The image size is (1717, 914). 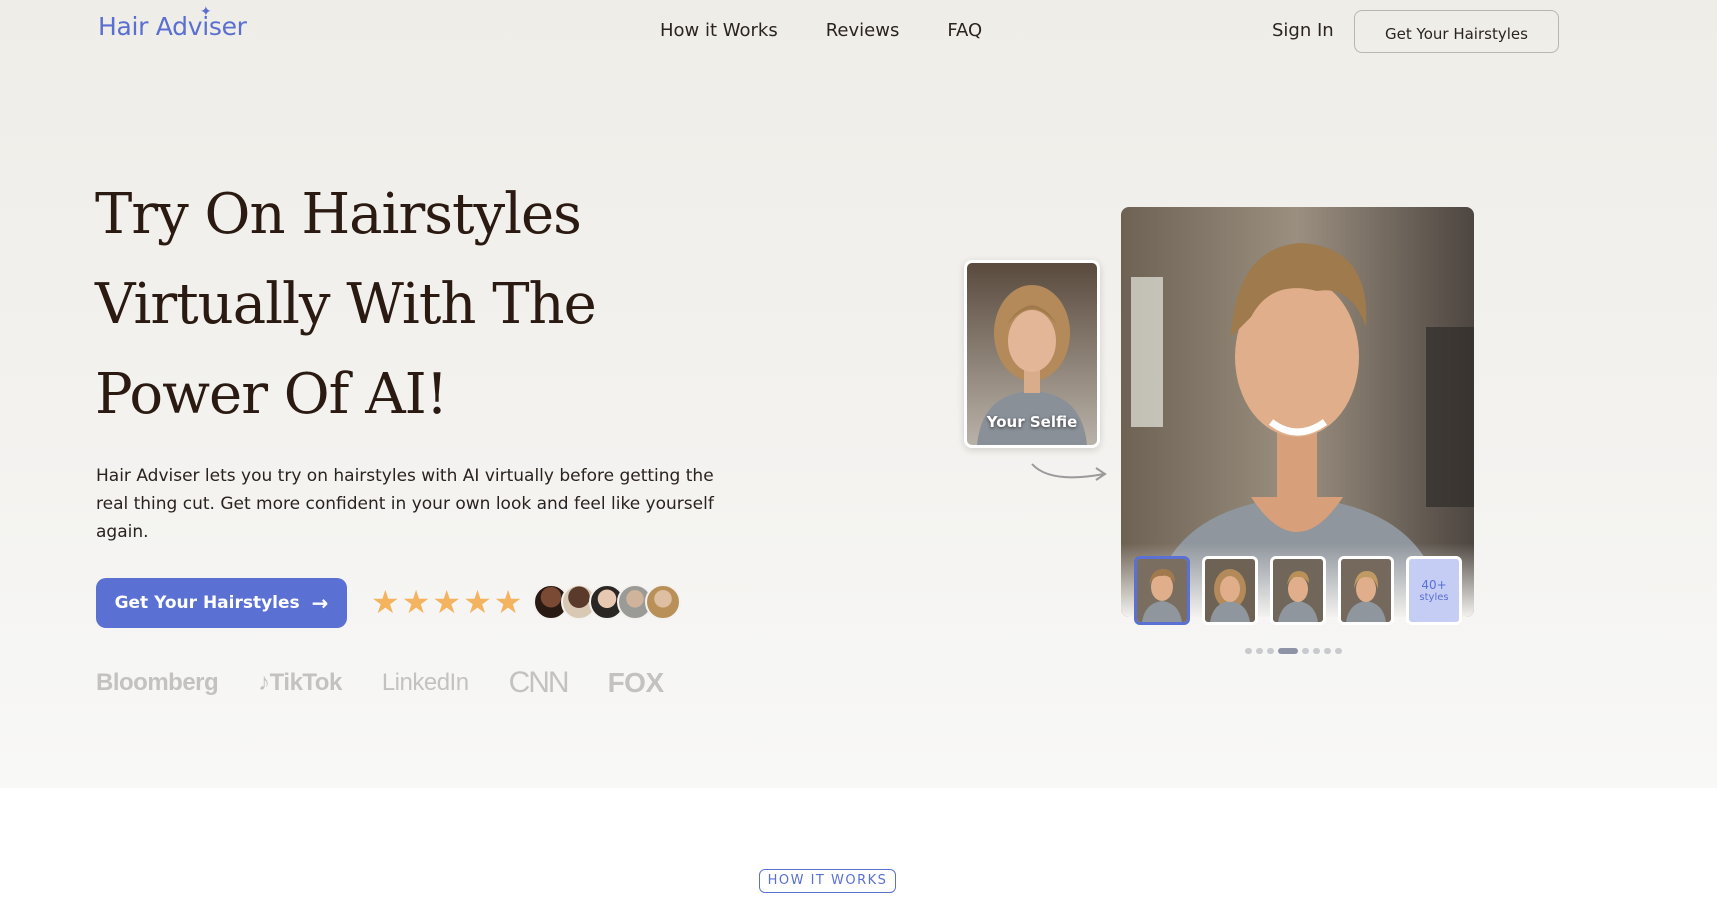 What do you see at coordinates (1456, 31) in the screenshot?
I see `nav-get-hairstyles-button: Get Your Hairstyles` at bounding box center [1456, 31].